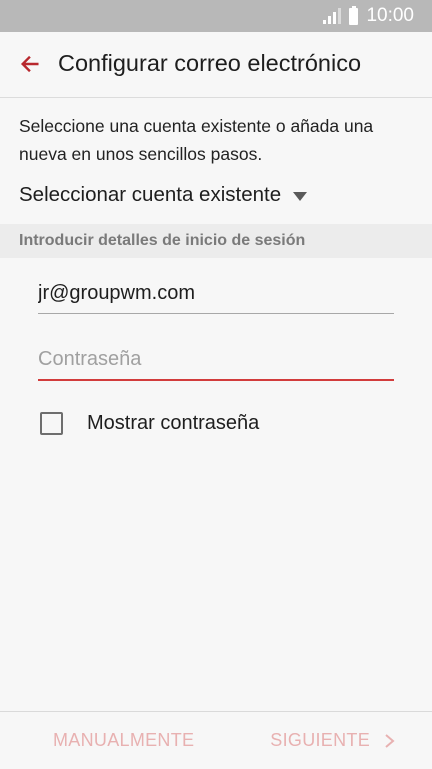 Image resolution: width=432 pixels, height=769 pixels. I want to click on manual-setup-button: MANUALMENTE, so click(123, 740).